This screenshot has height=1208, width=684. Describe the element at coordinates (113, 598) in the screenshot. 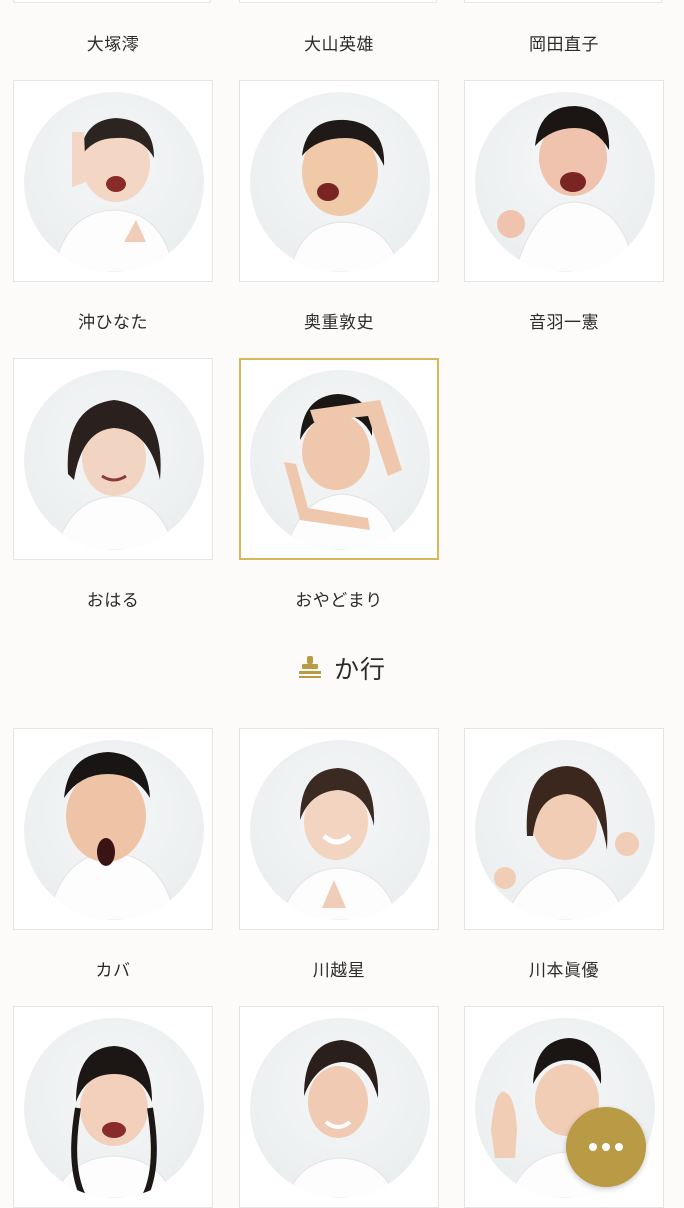

I see `performer-name: おはる` at that location.